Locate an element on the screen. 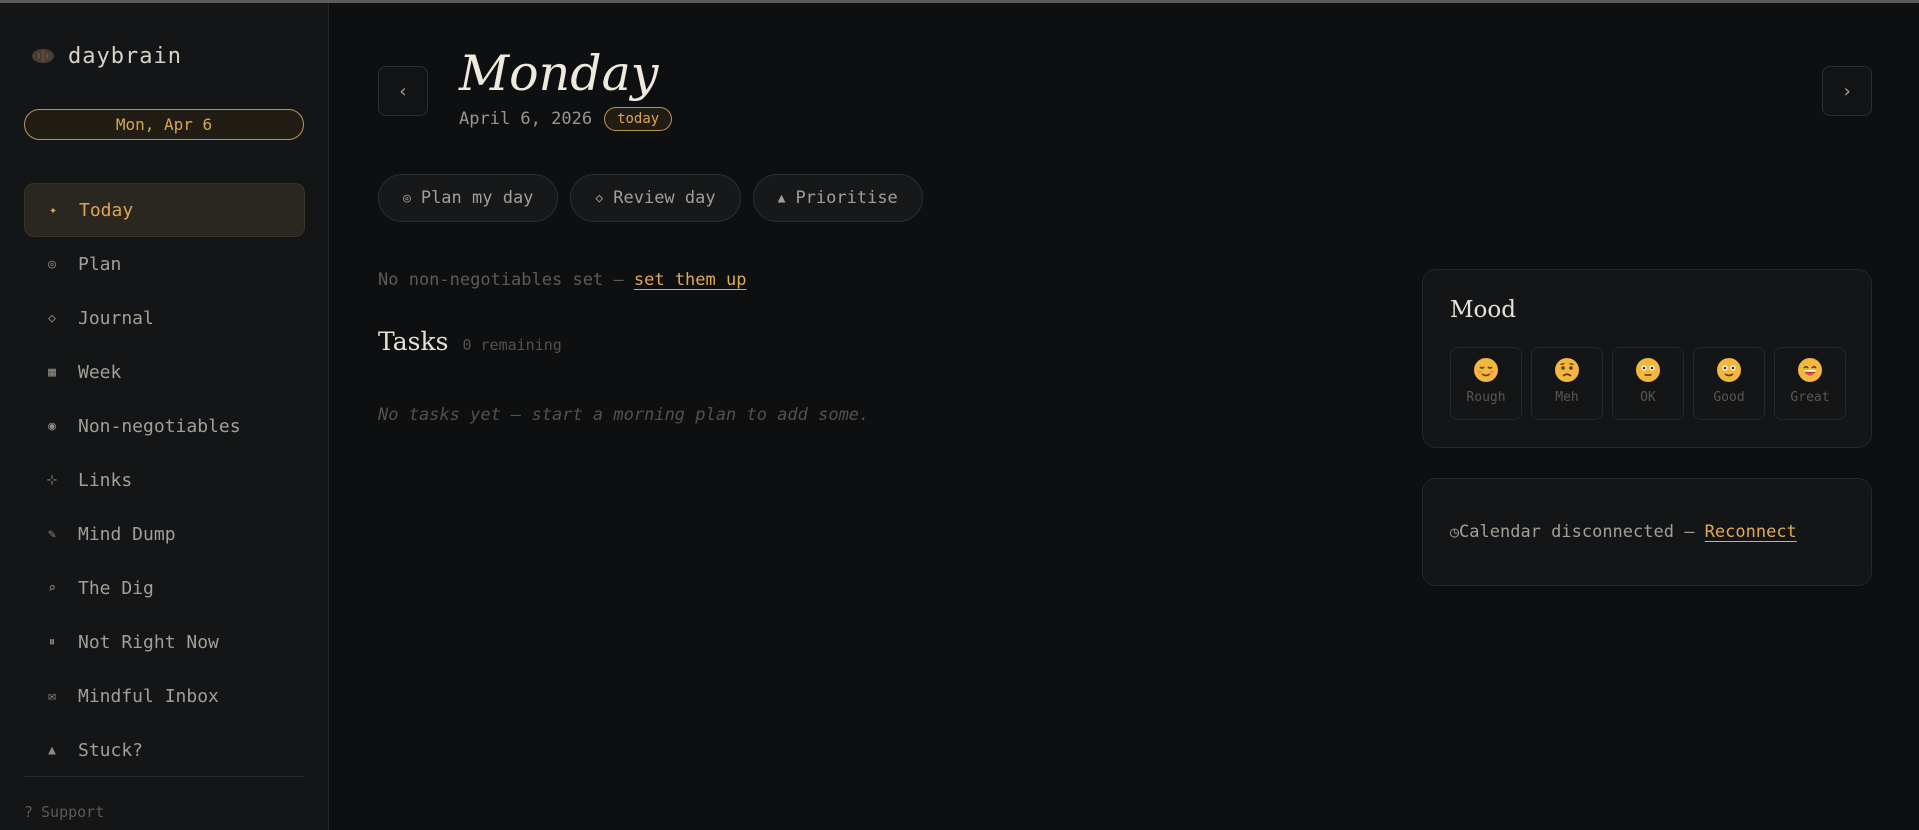 This screenshot has width=1919, height=830. sidebar-item-week: ▦ Week is located at coordinates (164, 372).